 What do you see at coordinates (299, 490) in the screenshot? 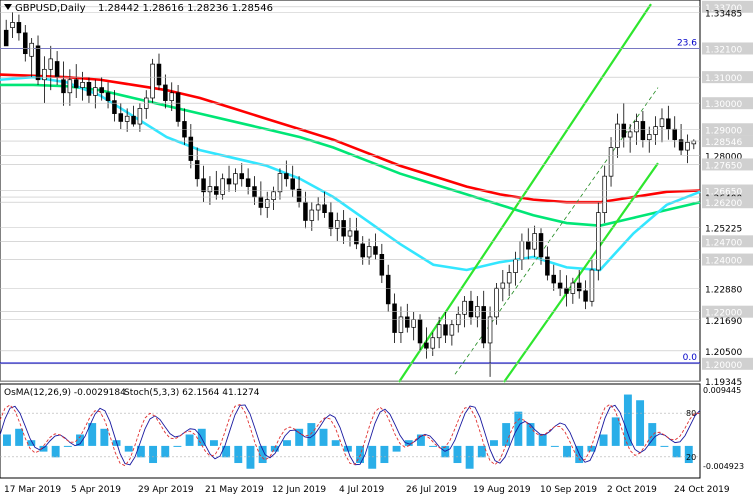
I see `time-tick-label: 12 Jun 2019` at bounding box center [299, 490].